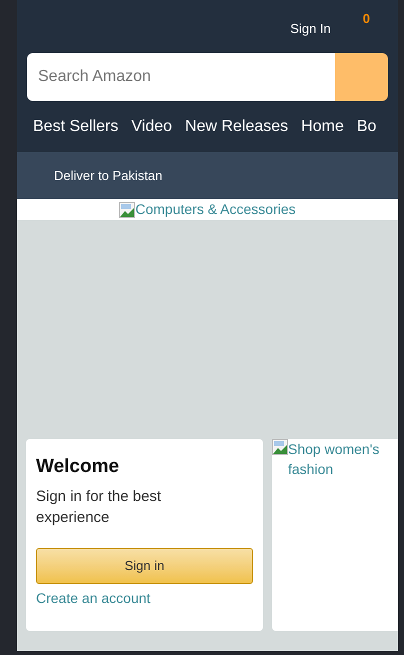 This screenshot has height=655, width=404. Describe the element at coordinates (144, 566) in the screenshot. I see `sign-in-button: Sign in` at that location.